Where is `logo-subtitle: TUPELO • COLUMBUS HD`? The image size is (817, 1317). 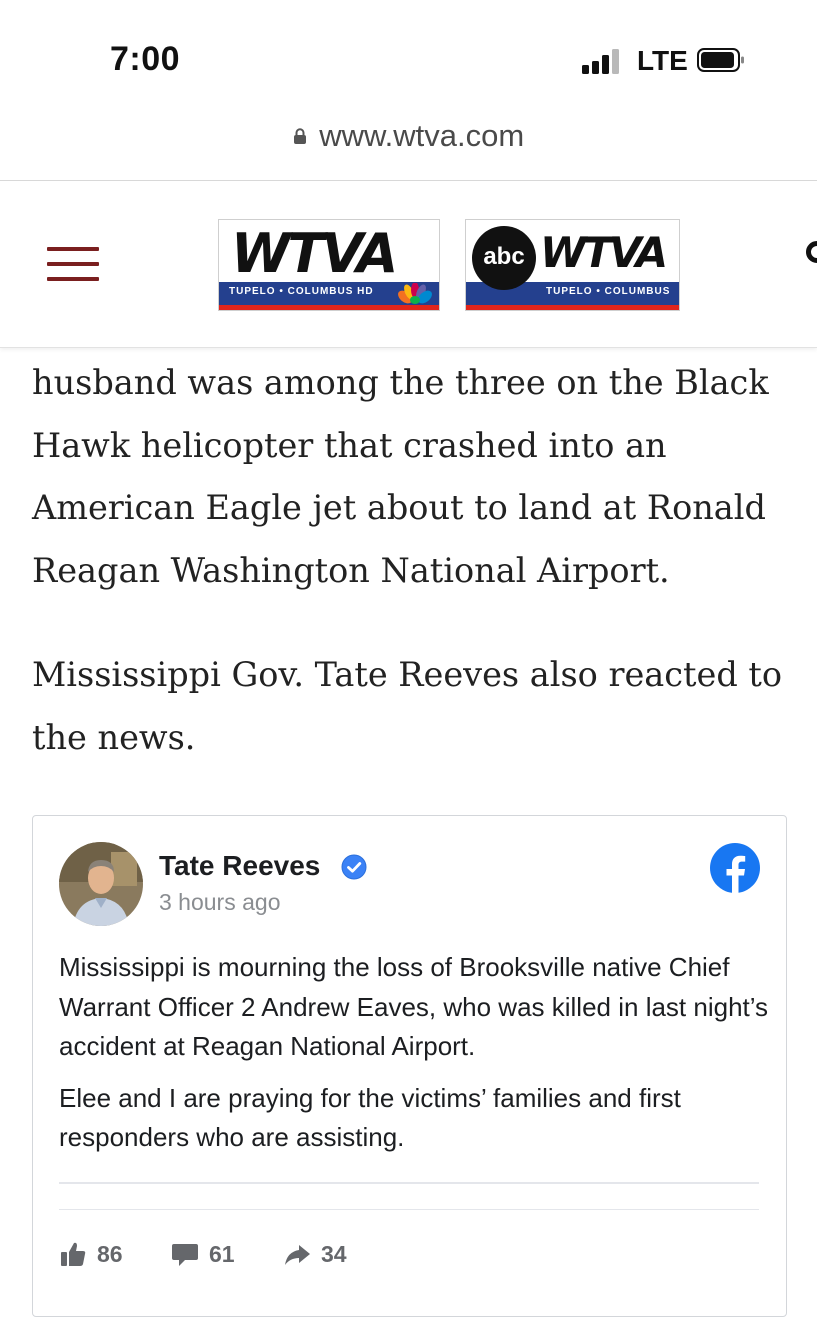 logo-subtitle: TUPELO • COLUMBUS HD is located at coordinates (301, 291).